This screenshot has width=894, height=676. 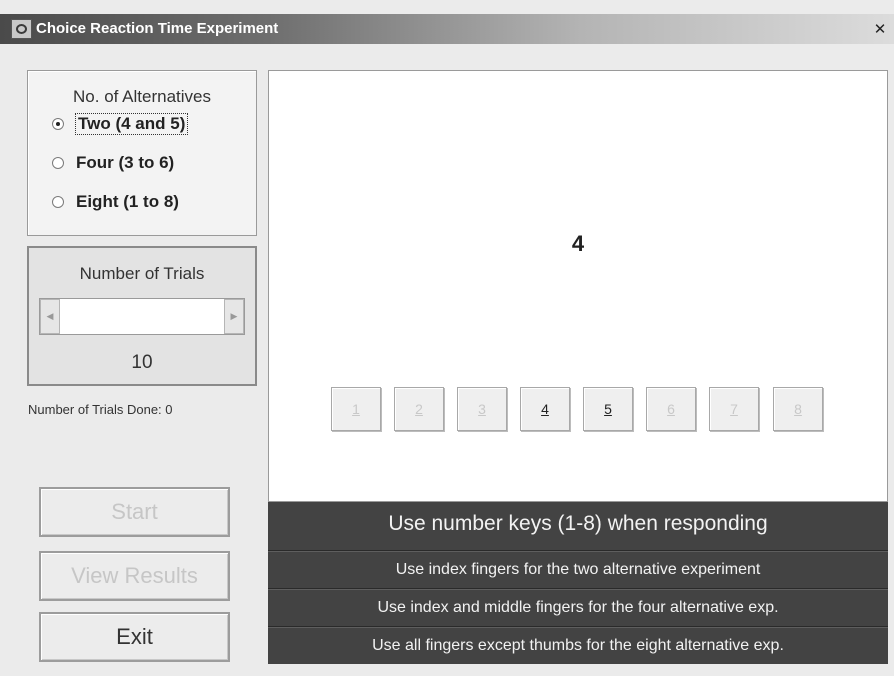 What do you see at coordinates (447, 29) in the screenshot?
I see `title-bar: Choice Reaction Time Experiment ✕` at bounding box center [447, 29].